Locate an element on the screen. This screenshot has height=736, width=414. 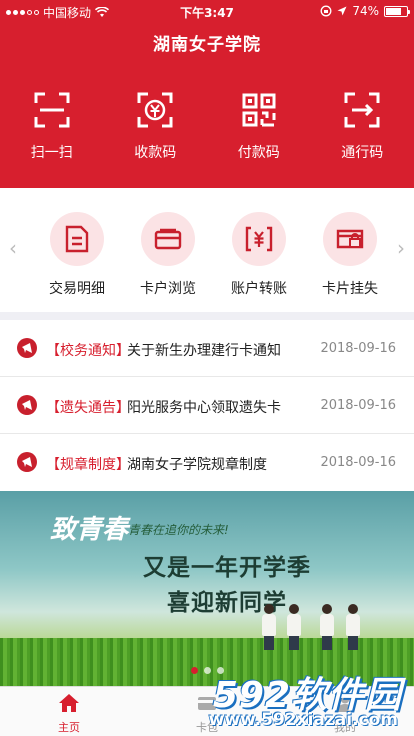
news-title: 关于新生办理建行卡通知 is located at coordinates (204, 351).